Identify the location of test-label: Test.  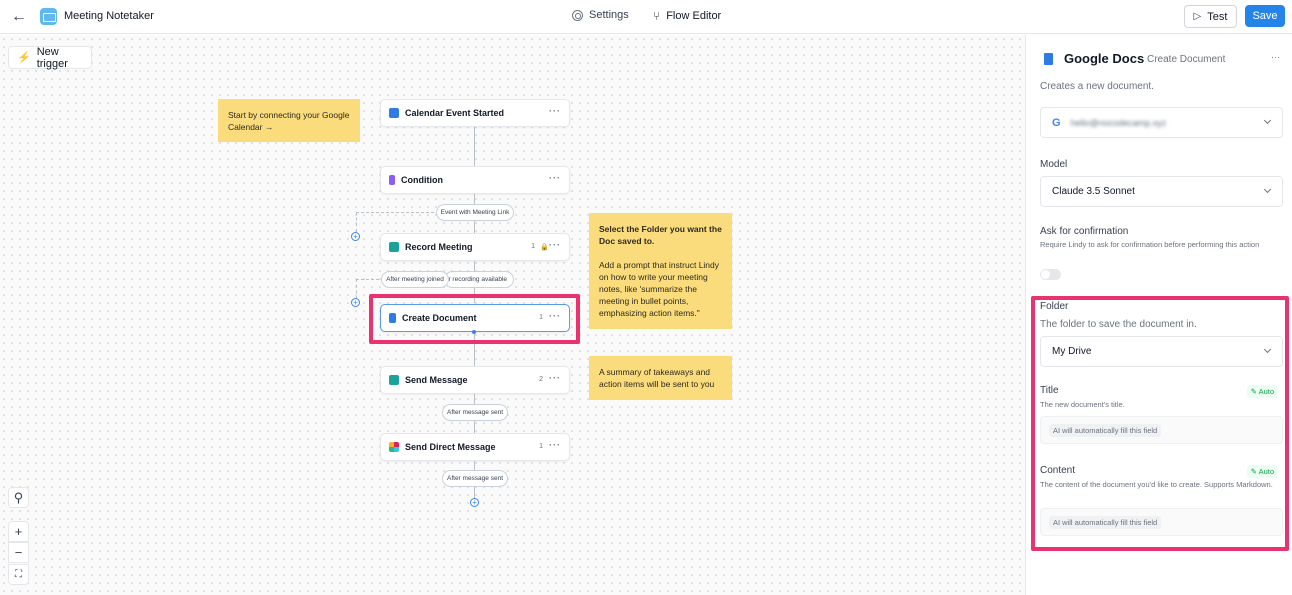
(1217, 16).